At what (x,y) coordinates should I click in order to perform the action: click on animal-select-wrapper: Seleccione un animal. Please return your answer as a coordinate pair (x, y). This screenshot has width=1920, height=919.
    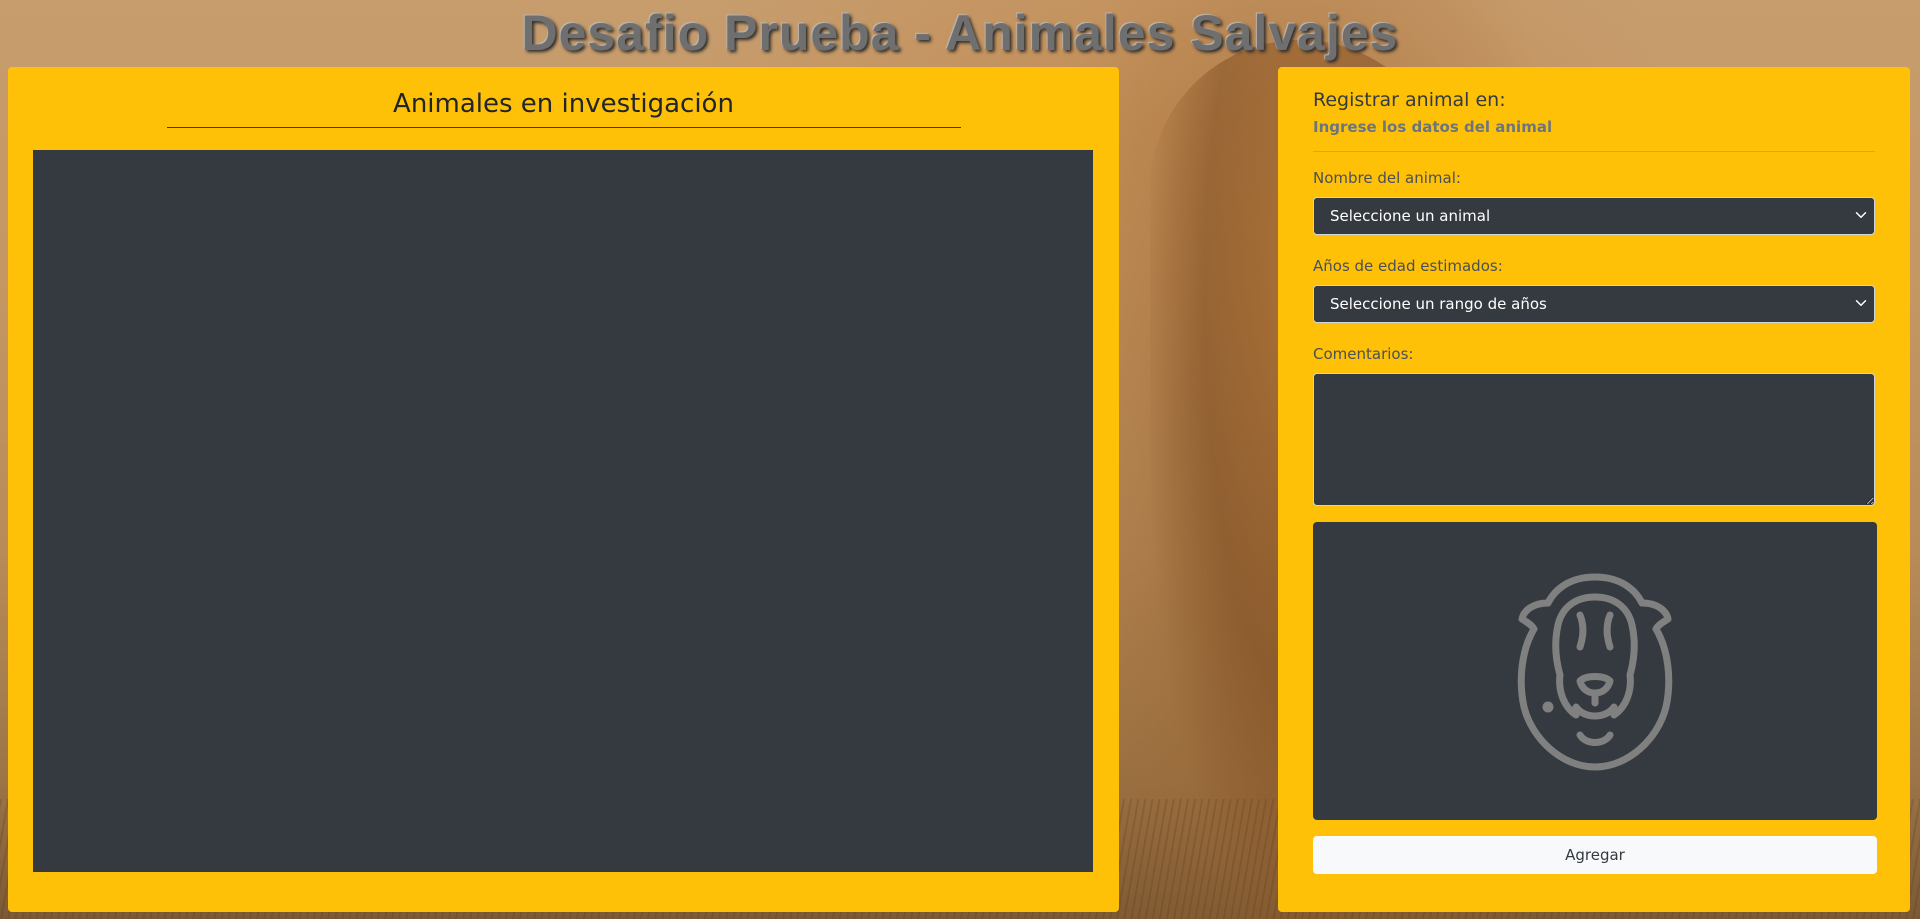
    Looking at the image, I should click on (1594, 216).